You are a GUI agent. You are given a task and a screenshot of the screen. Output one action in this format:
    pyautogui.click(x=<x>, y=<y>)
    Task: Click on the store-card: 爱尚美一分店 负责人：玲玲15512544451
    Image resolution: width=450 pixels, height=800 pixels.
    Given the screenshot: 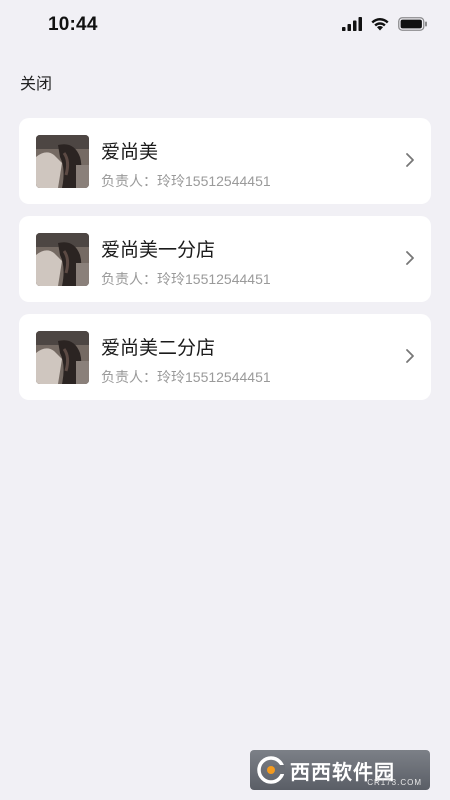 What is the action you would take?
    pyautogui.click(x=225, y=259)
    